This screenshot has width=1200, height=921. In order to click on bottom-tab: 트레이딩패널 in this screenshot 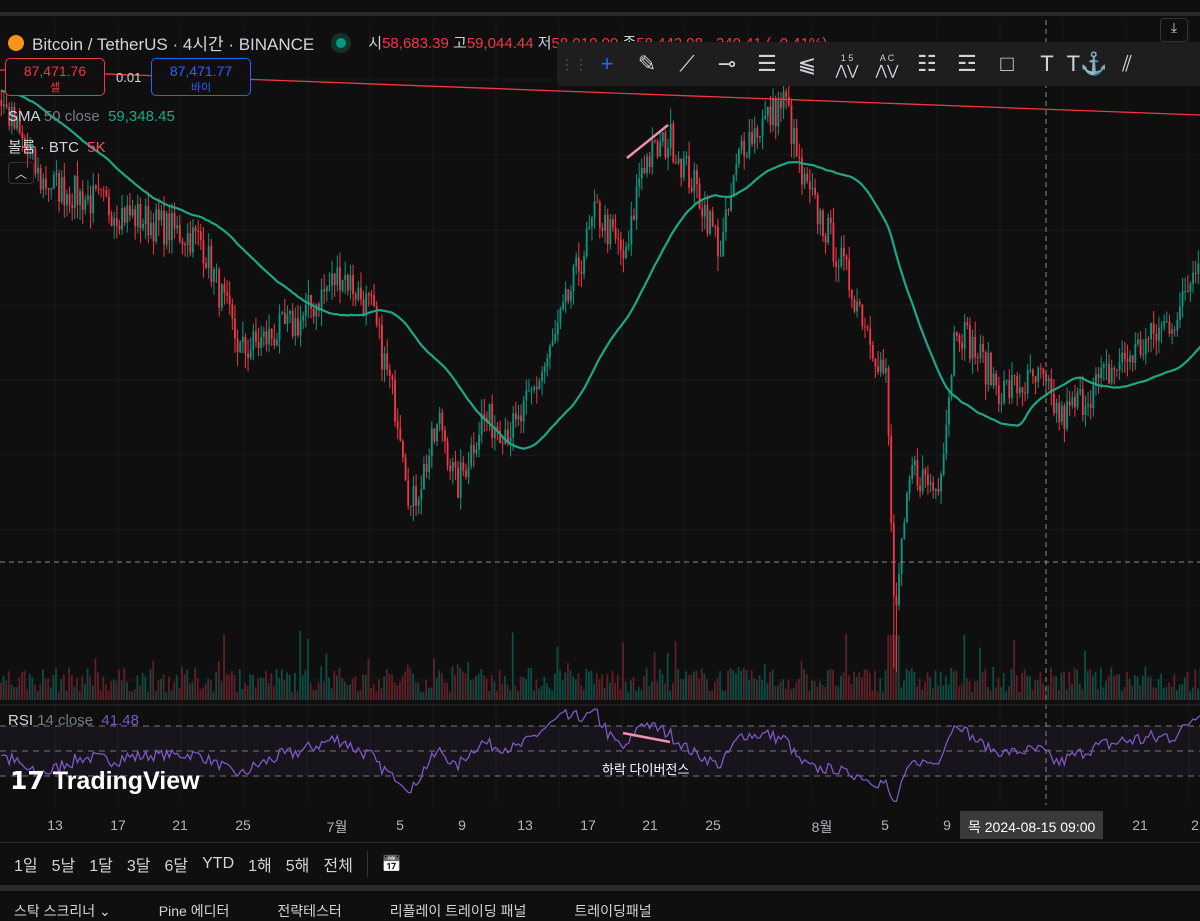, I will do `click(612, 907)`.